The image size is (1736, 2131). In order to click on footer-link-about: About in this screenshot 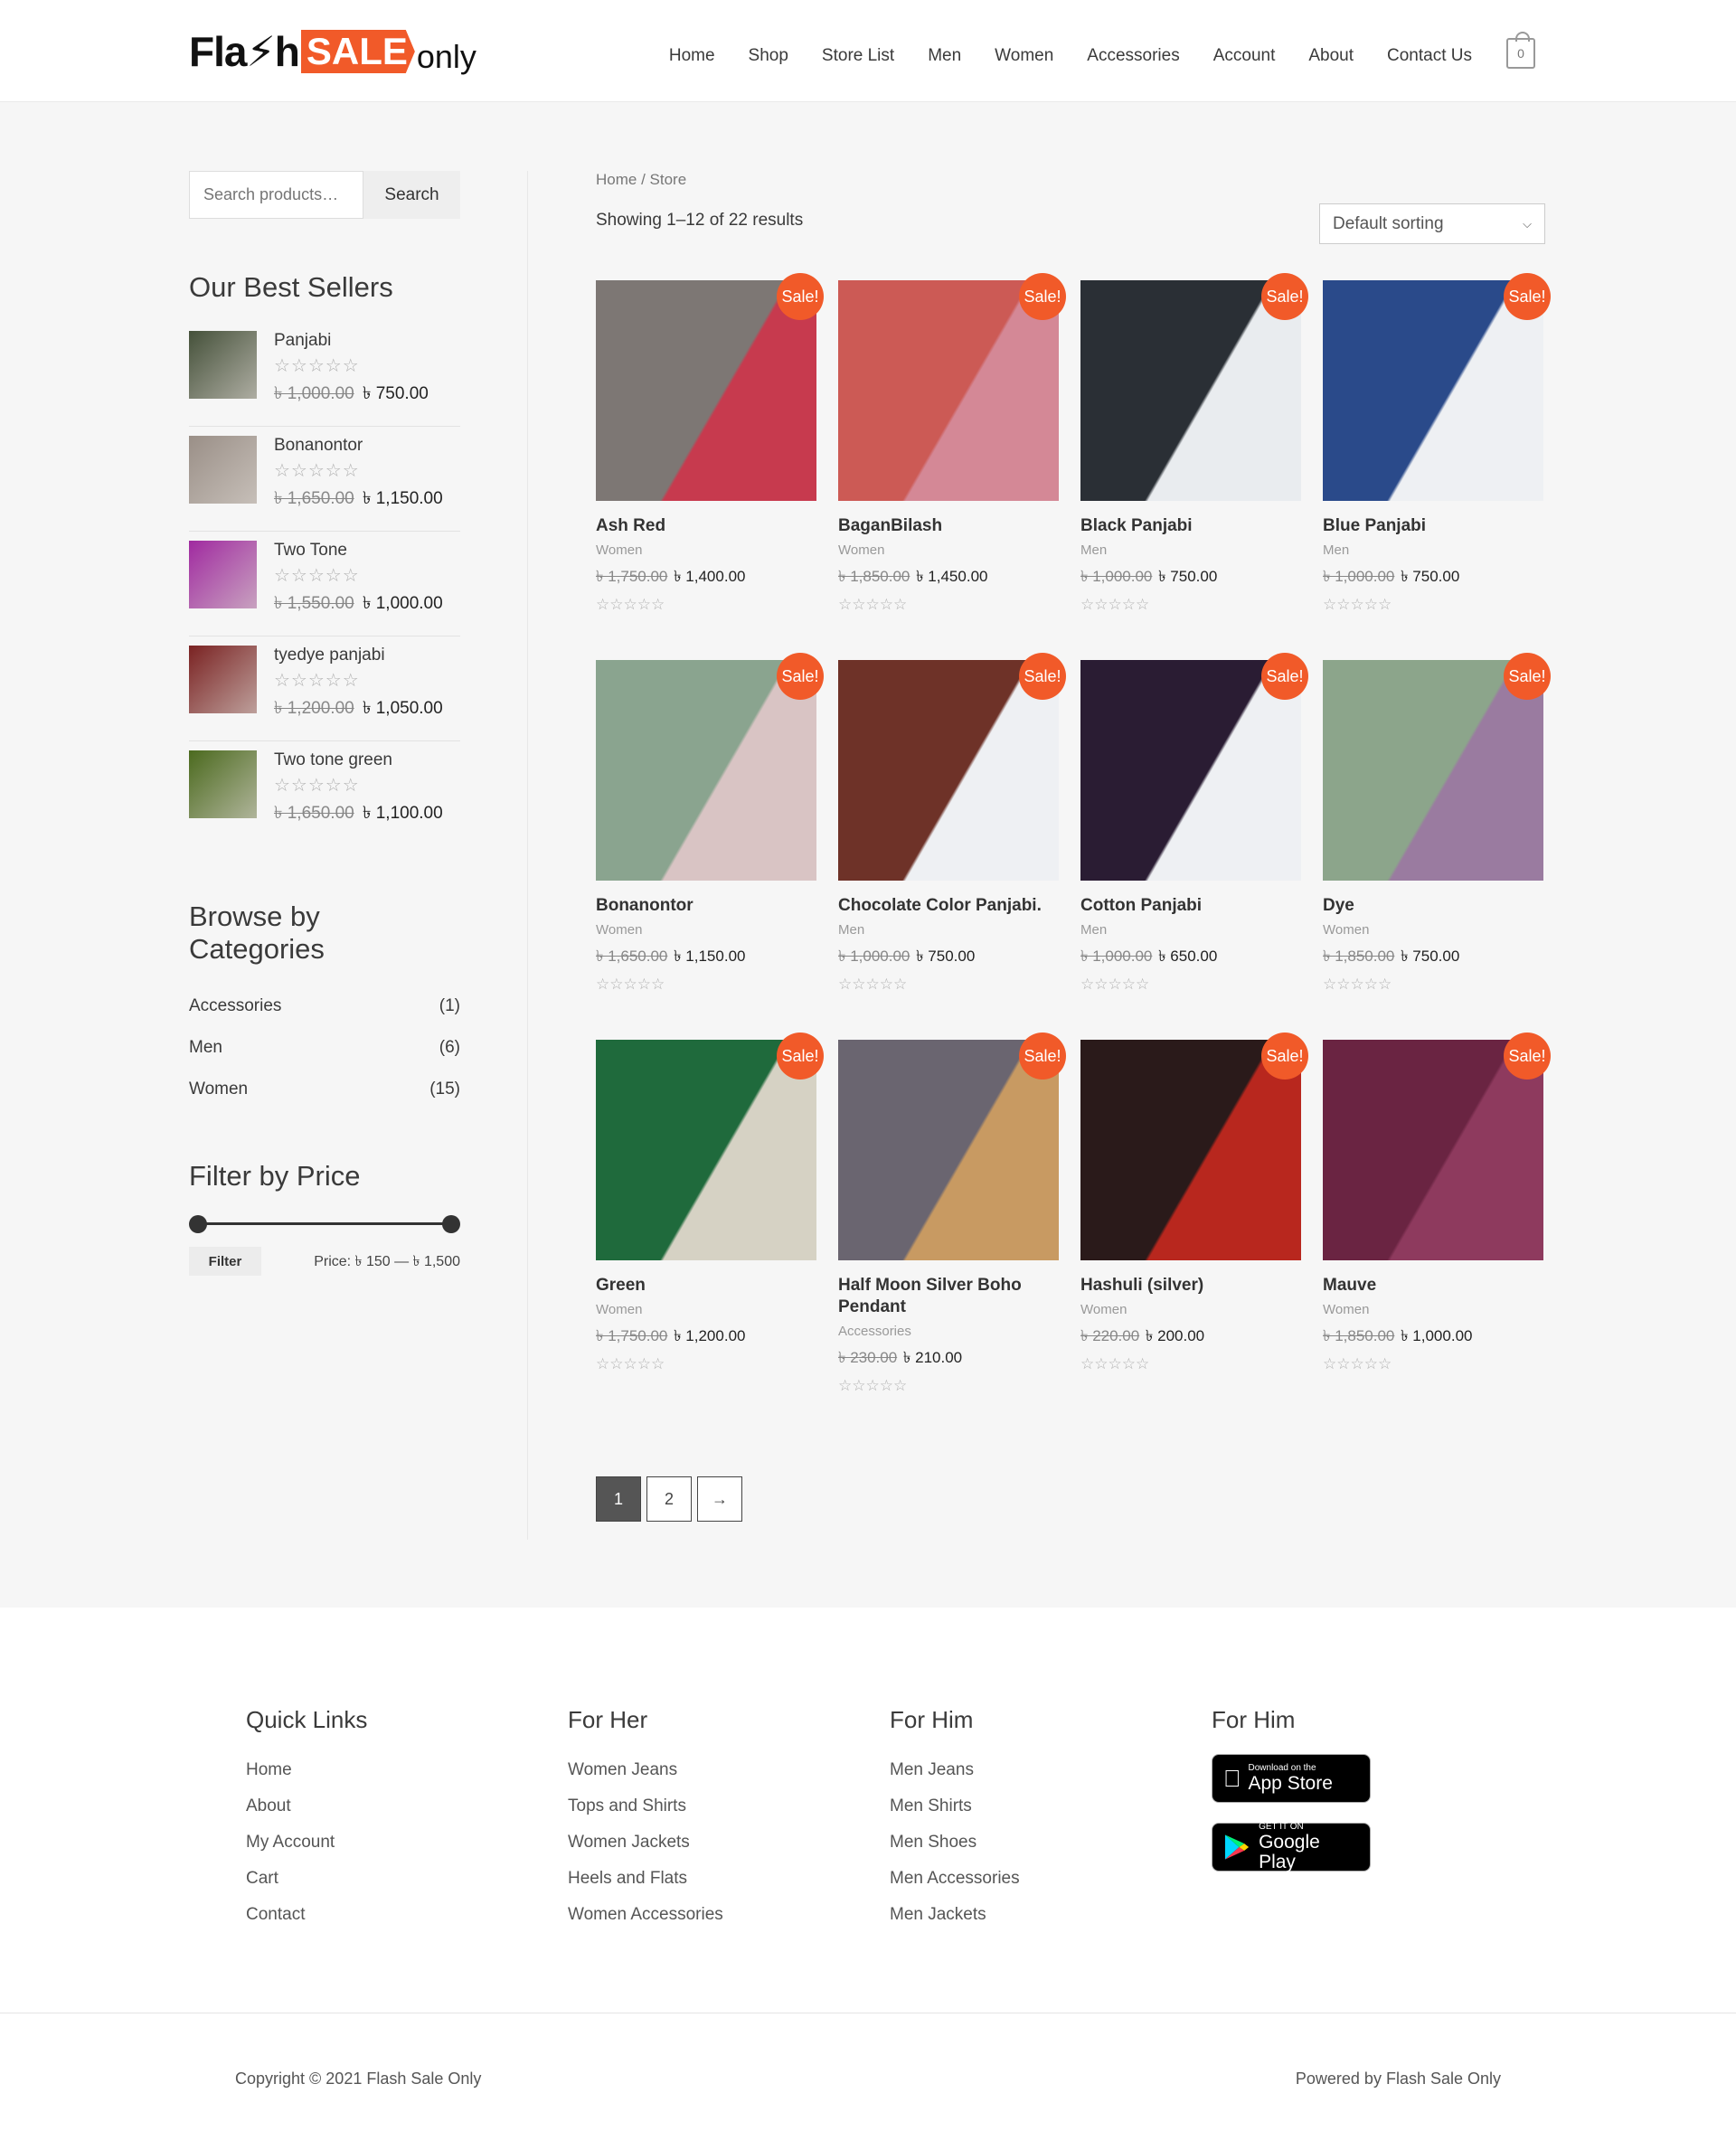, I will do `click(307, 1806)`.